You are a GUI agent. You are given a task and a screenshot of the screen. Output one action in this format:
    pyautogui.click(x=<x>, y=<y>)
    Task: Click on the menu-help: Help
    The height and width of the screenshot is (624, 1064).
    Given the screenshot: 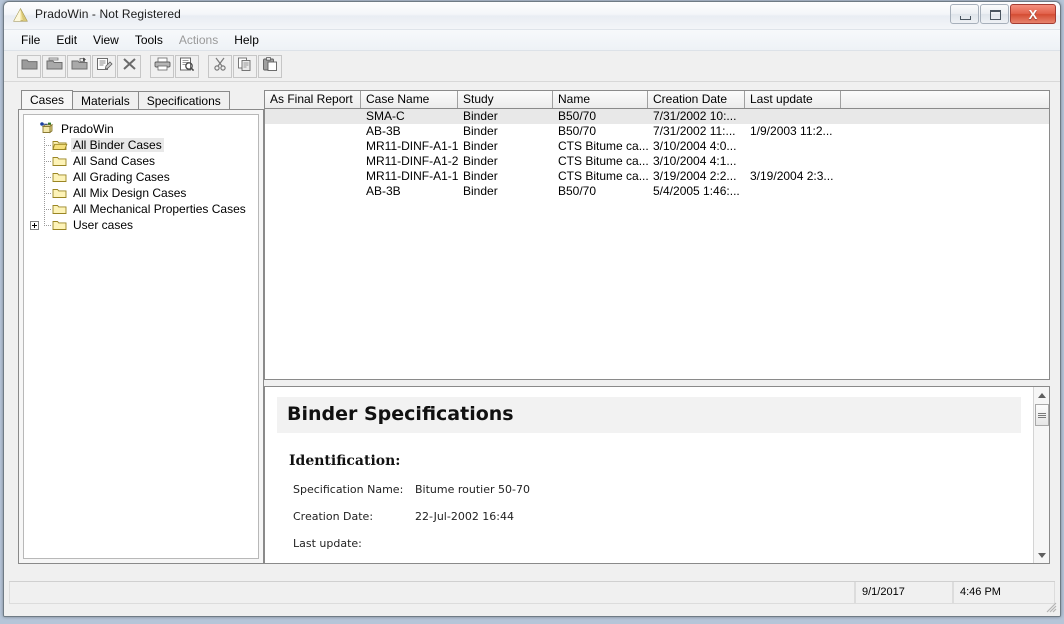 What is the action you would take?
    pyautogui.click(x=246, y=40)
    